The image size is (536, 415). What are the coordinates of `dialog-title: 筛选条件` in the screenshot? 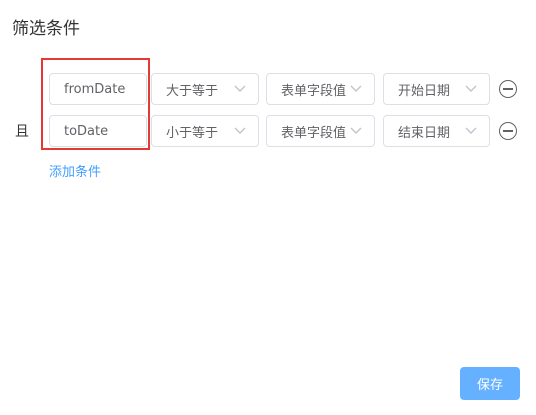 It's located at (46, 29).